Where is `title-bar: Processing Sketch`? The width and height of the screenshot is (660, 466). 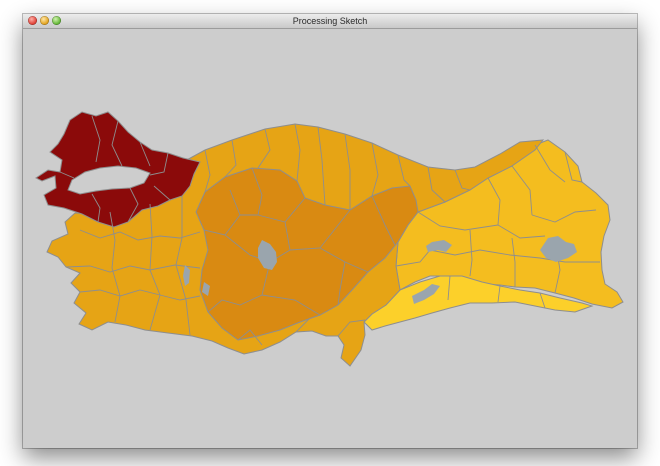
title-bar: Processing Sketch is located at coordinates (330, 21).